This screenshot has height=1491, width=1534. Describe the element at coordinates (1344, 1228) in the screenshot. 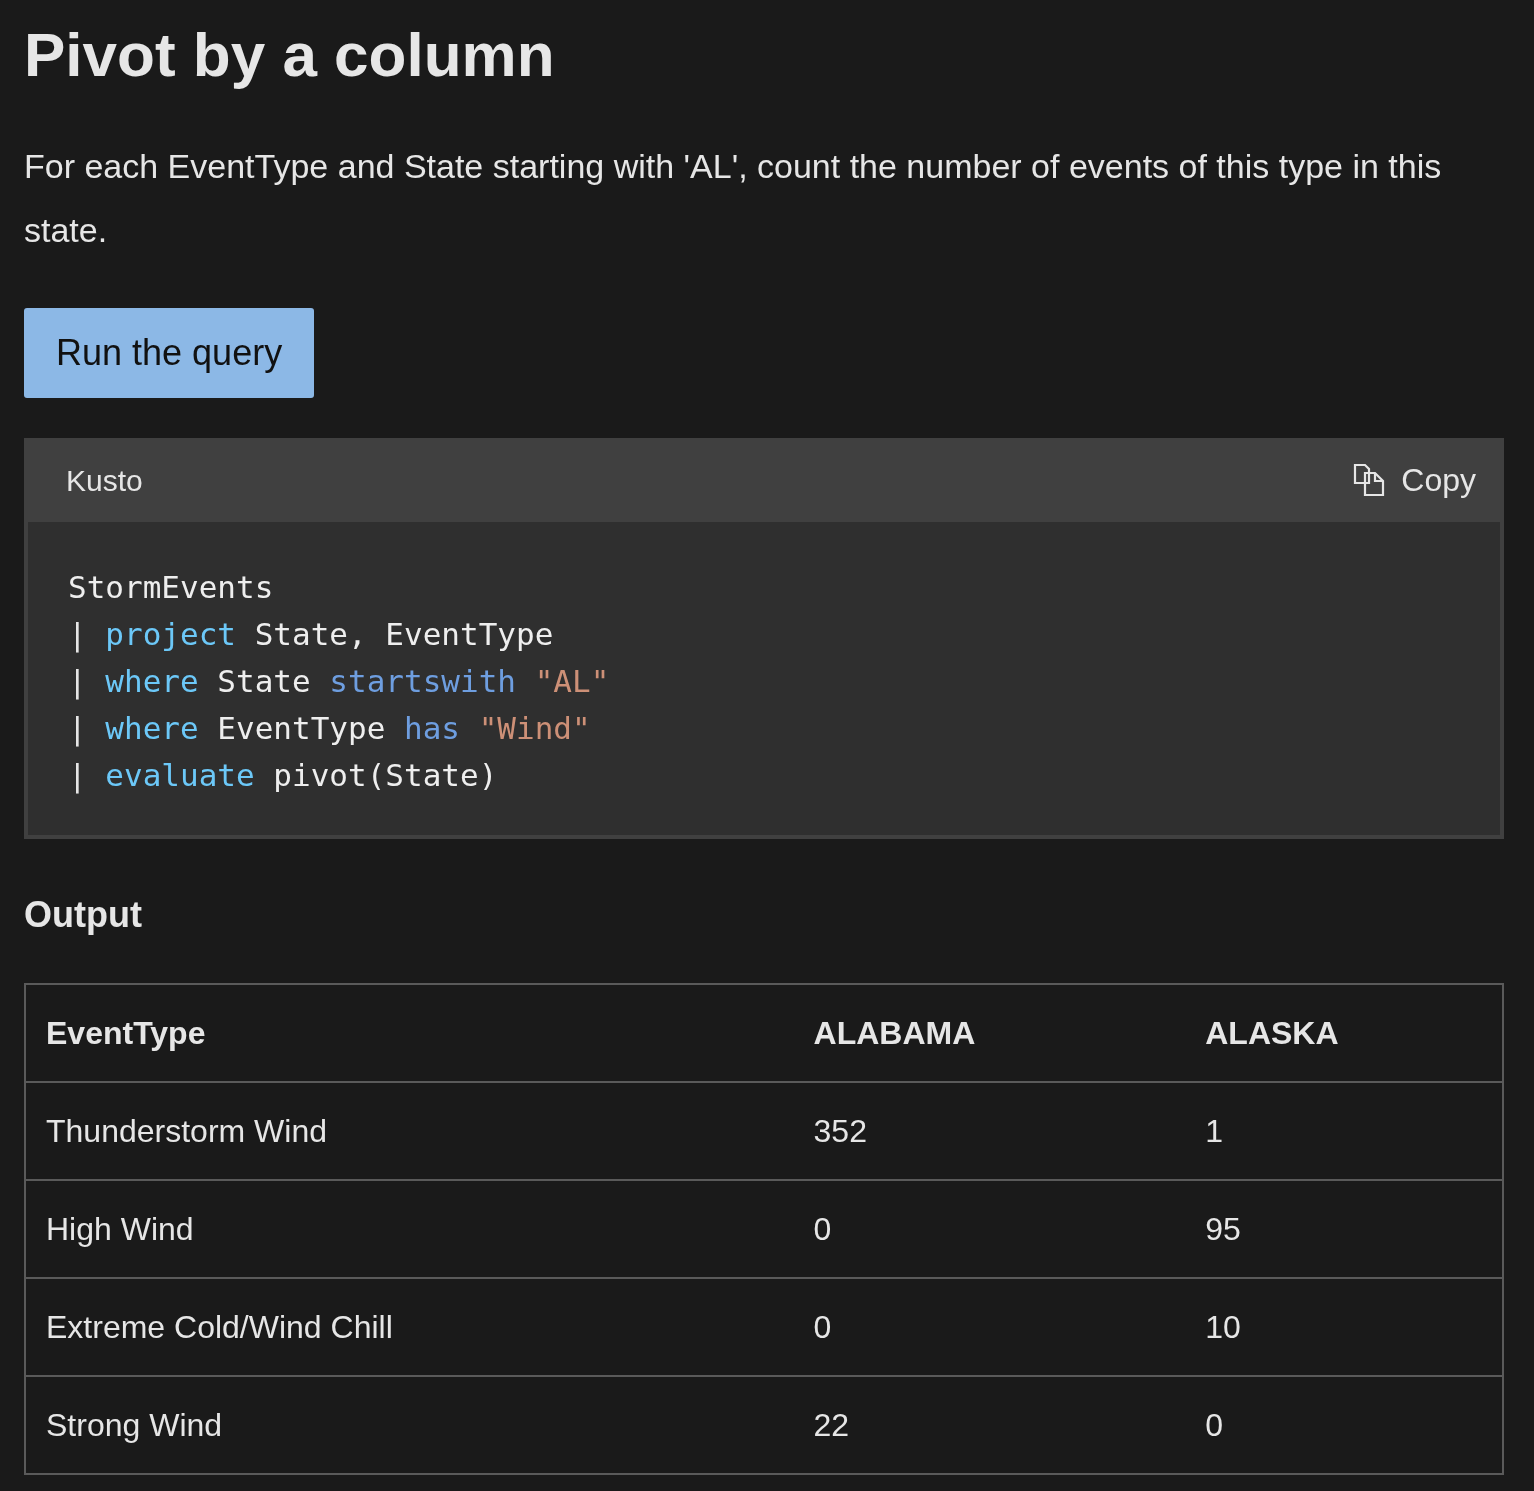

I see `table-cell: 95` at that location.